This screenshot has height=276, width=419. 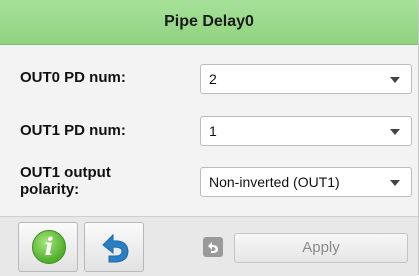 What do you see at coordinates (306, 79) in the screenshot?
I see `out0-pd-select: 2` at bounding box center [306, 79].